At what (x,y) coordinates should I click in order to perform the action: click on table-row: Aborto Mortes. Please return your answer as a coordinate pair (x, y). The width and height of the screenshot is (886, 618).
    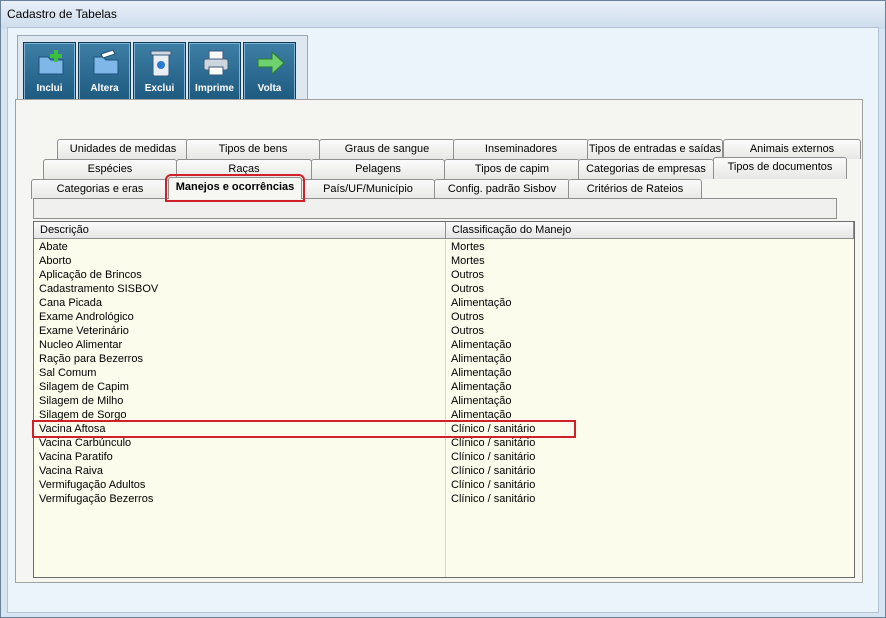
    Looking at the image, I should click on (444, 261).